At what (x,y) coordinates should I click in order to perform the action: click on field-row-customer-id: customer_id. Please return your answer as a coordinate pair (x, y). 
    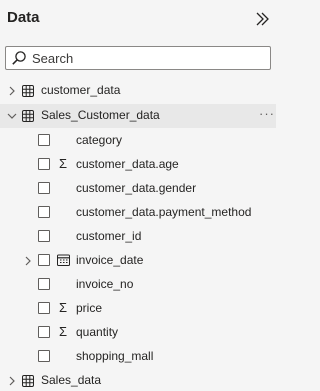
    Looking at the image, I should click on (138, 237).